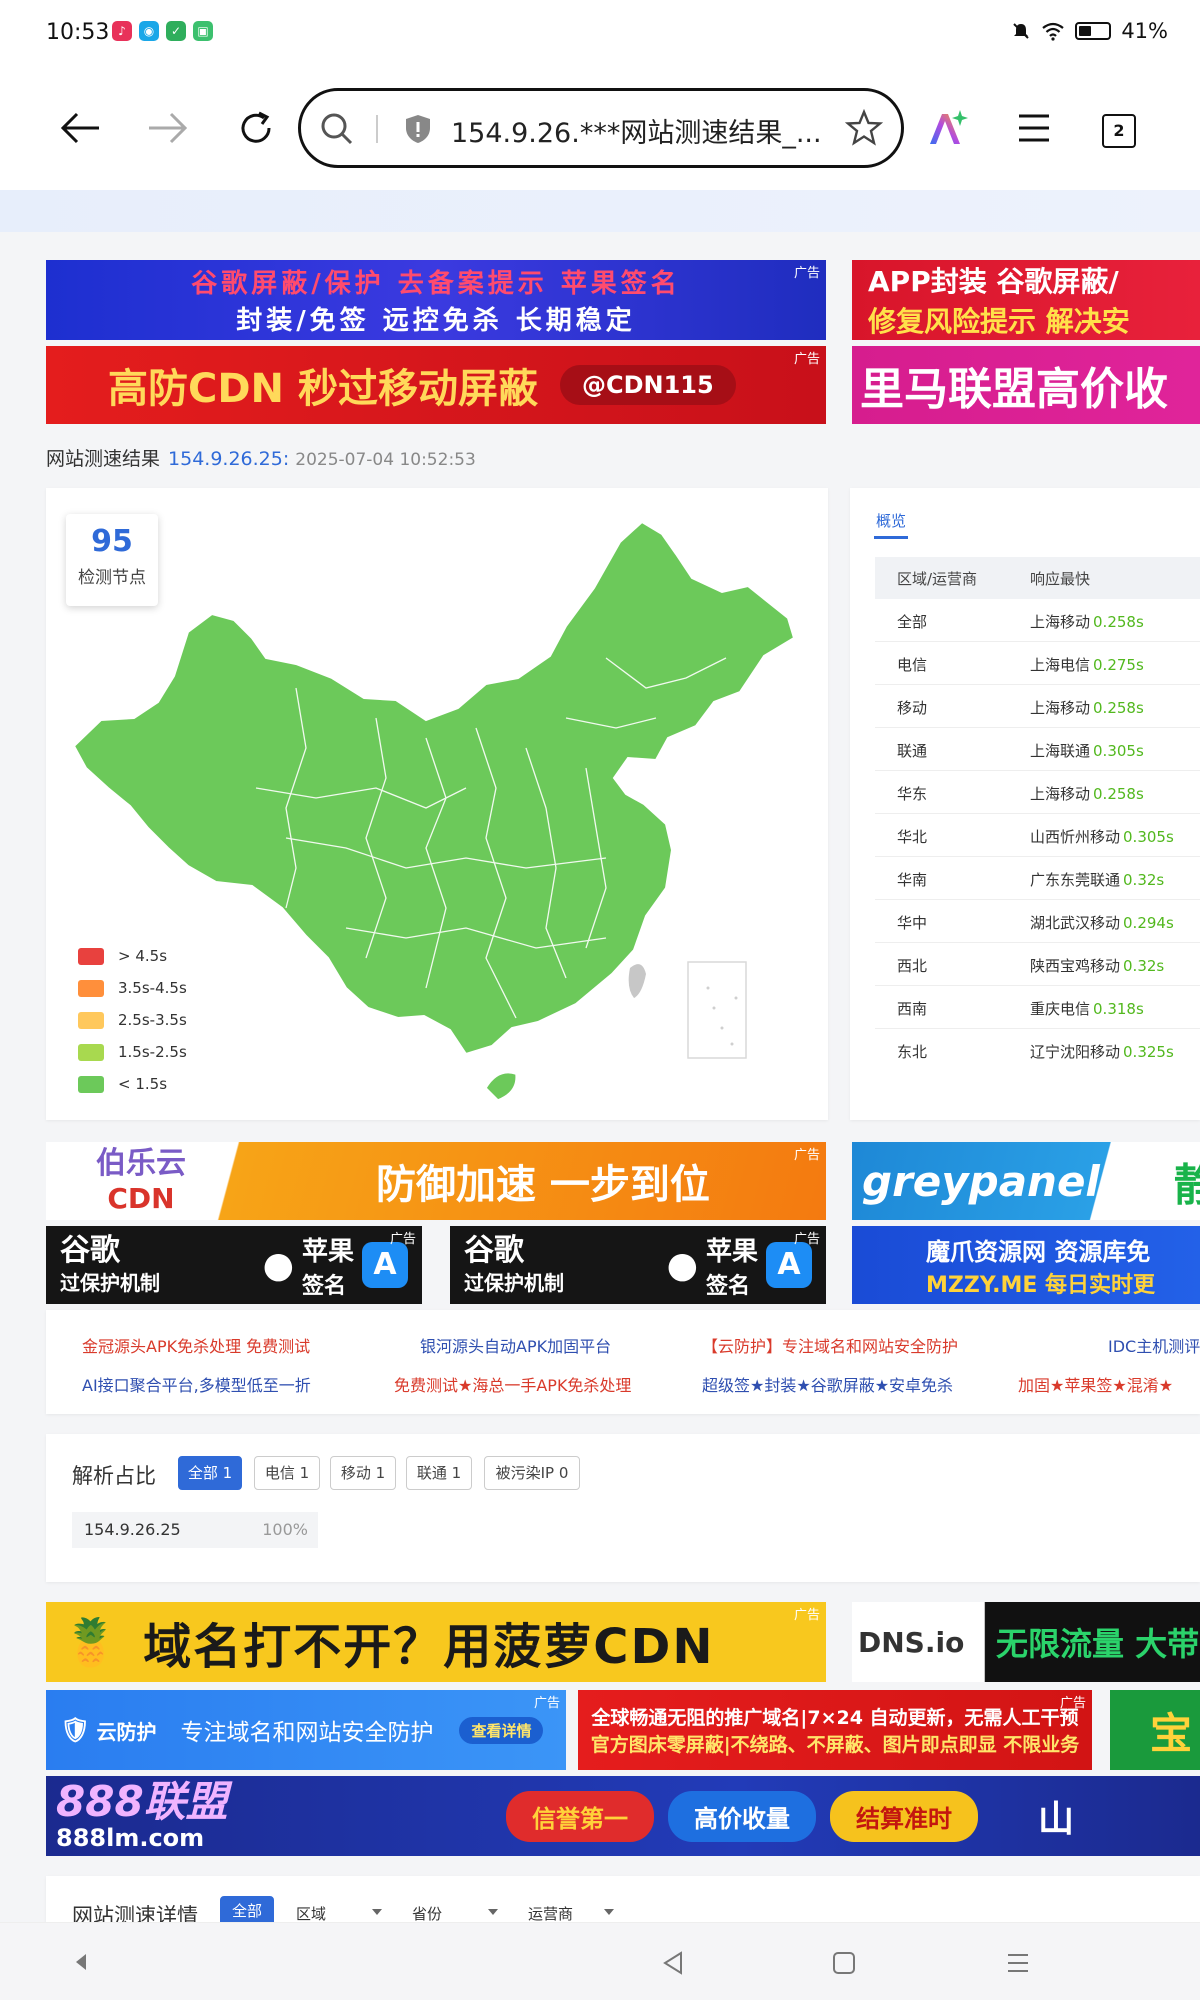 The height and width of the screenshot is (2000, 1200). What do you see at coordinates (385, 460) in the screenshot?
I see `test-datetime: 2025-07-04 10:52:53` at bounding box center [385, 460].